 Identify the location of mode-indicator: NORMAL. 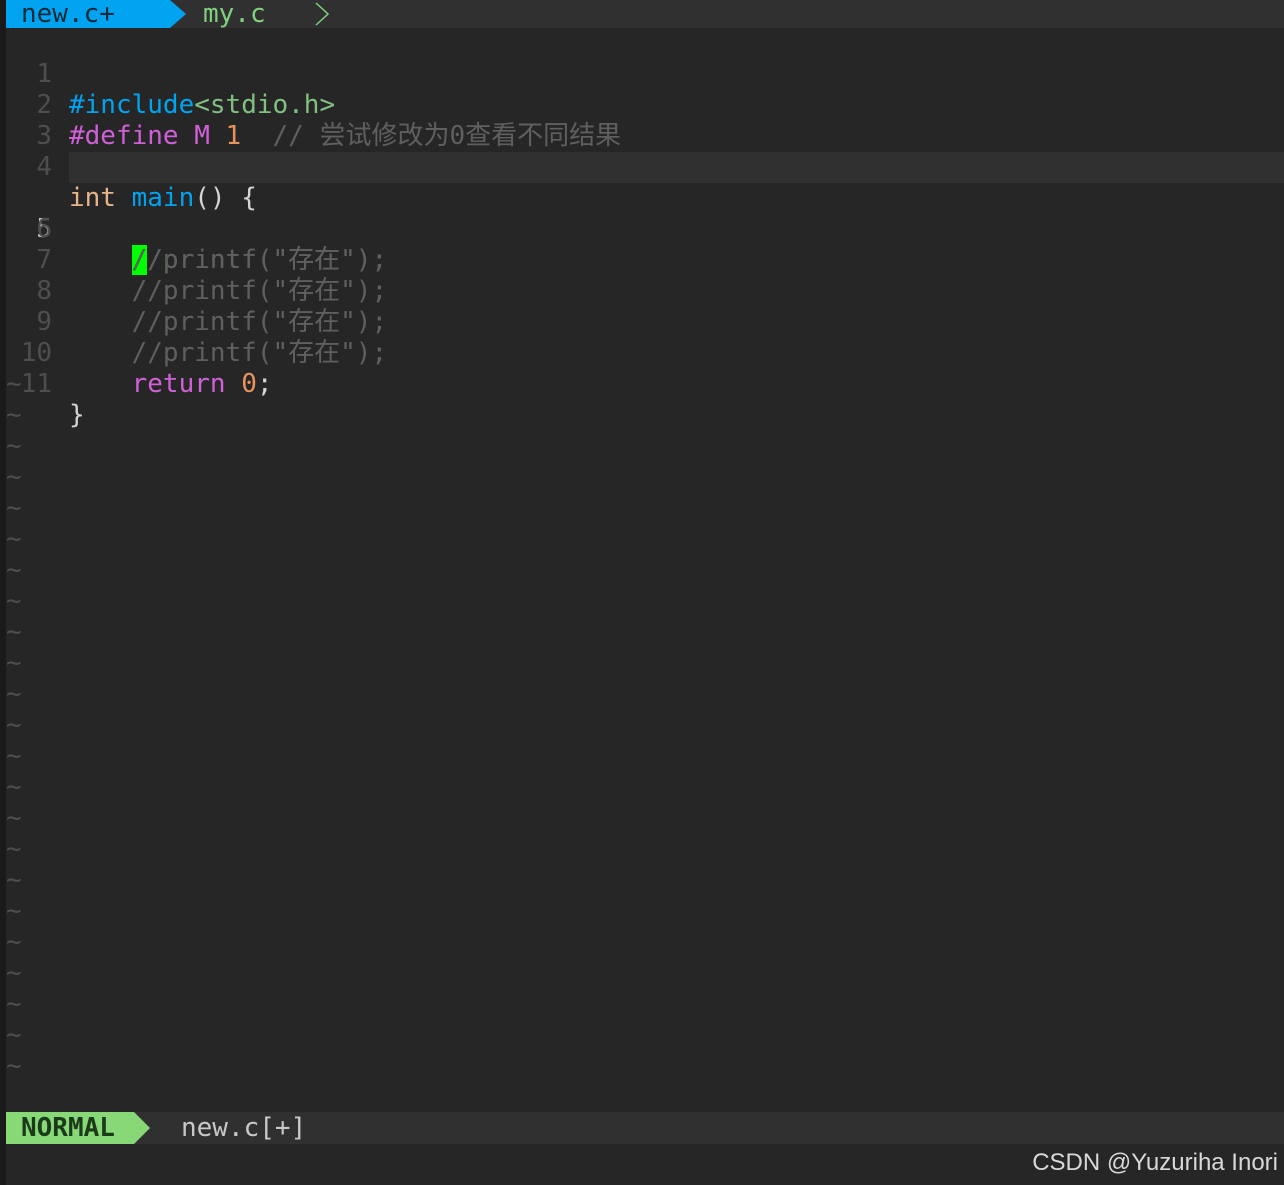
(70, 1128).